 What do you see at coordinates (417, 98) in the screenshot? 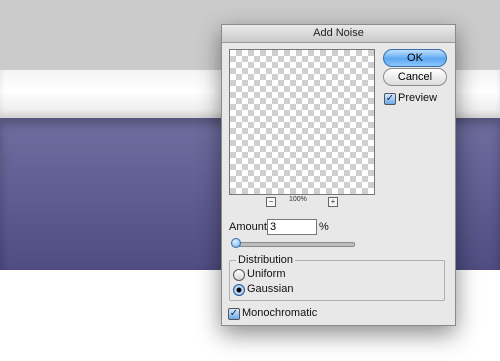
I see `preview-label: Preview` at bounding box center [417, 98].